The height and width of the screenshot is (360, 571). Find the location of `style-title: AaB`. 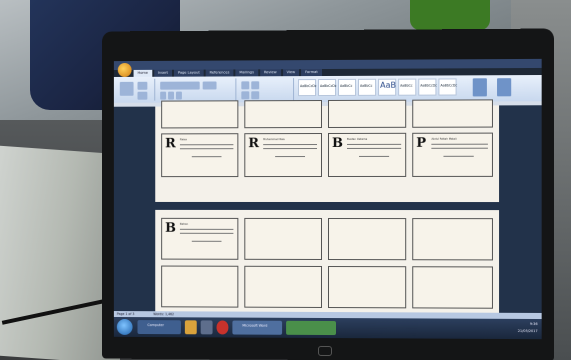

style-title: AaB is located at coordinates (387, 87).